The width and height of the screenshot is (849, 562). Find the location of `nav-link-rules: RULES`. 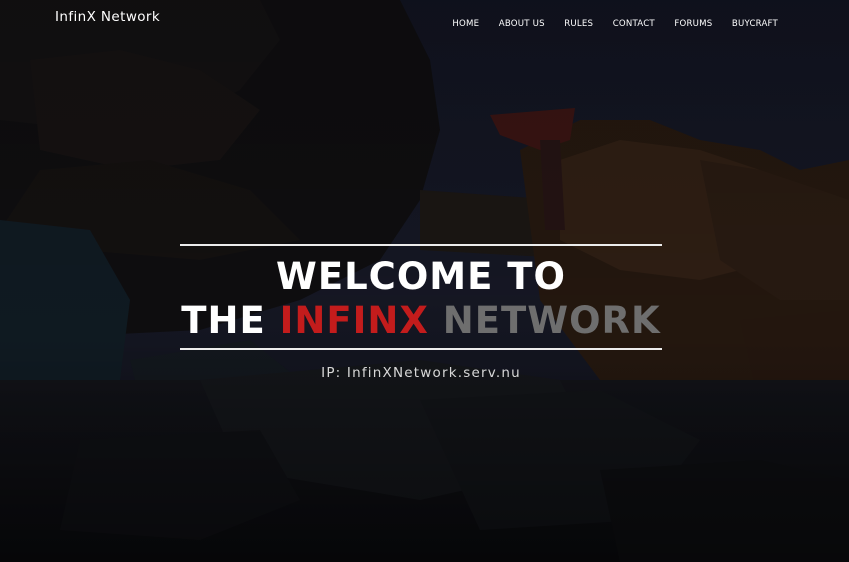

nav-link-rules: RULES is located at coordinates (578, 24).